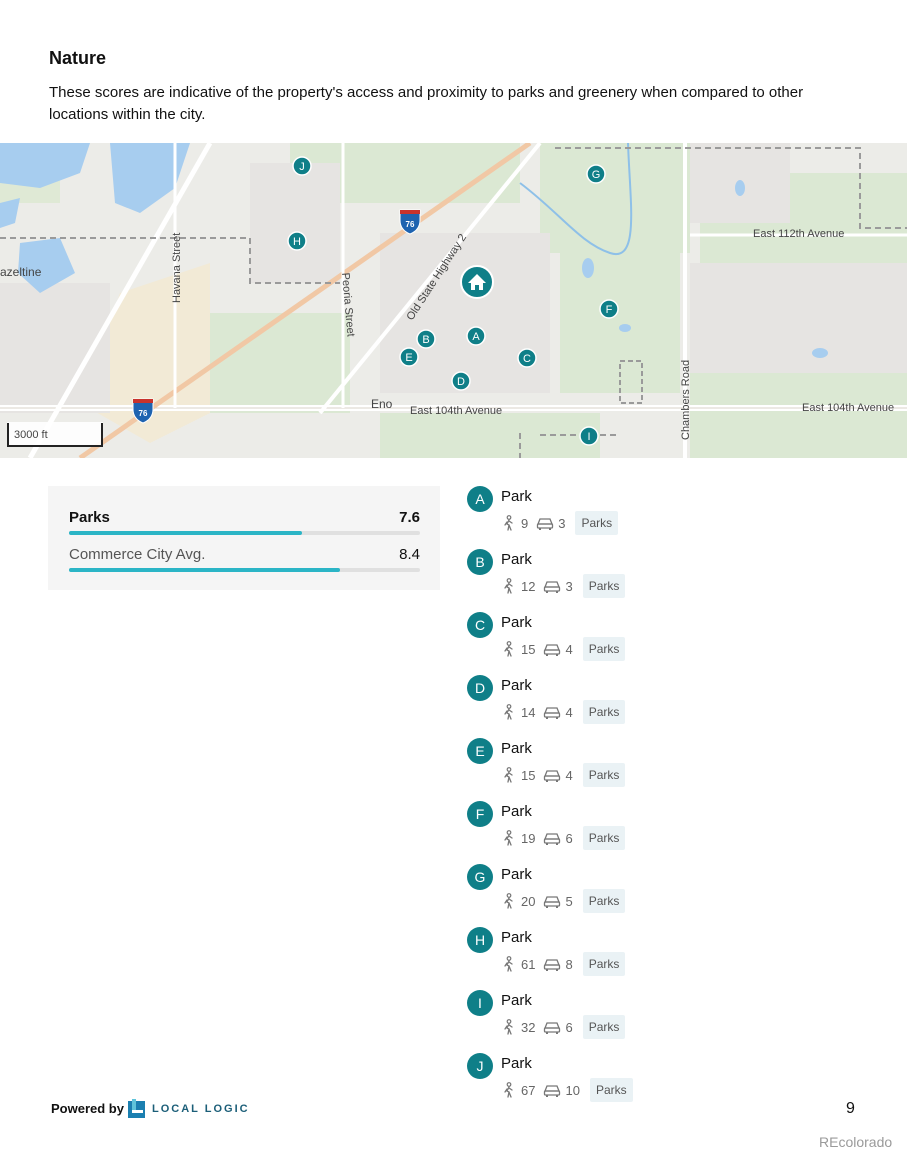  Describe the element at coordinates (569, 712) in the screenshot. I see `drive-minutes: 4` at that location.